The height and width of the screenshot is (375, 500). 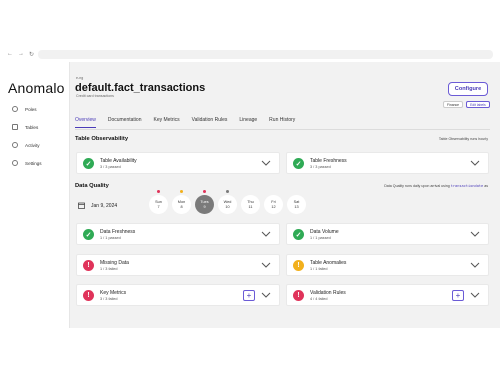 I want to click on tab-divider, so click(x=282, y=129).